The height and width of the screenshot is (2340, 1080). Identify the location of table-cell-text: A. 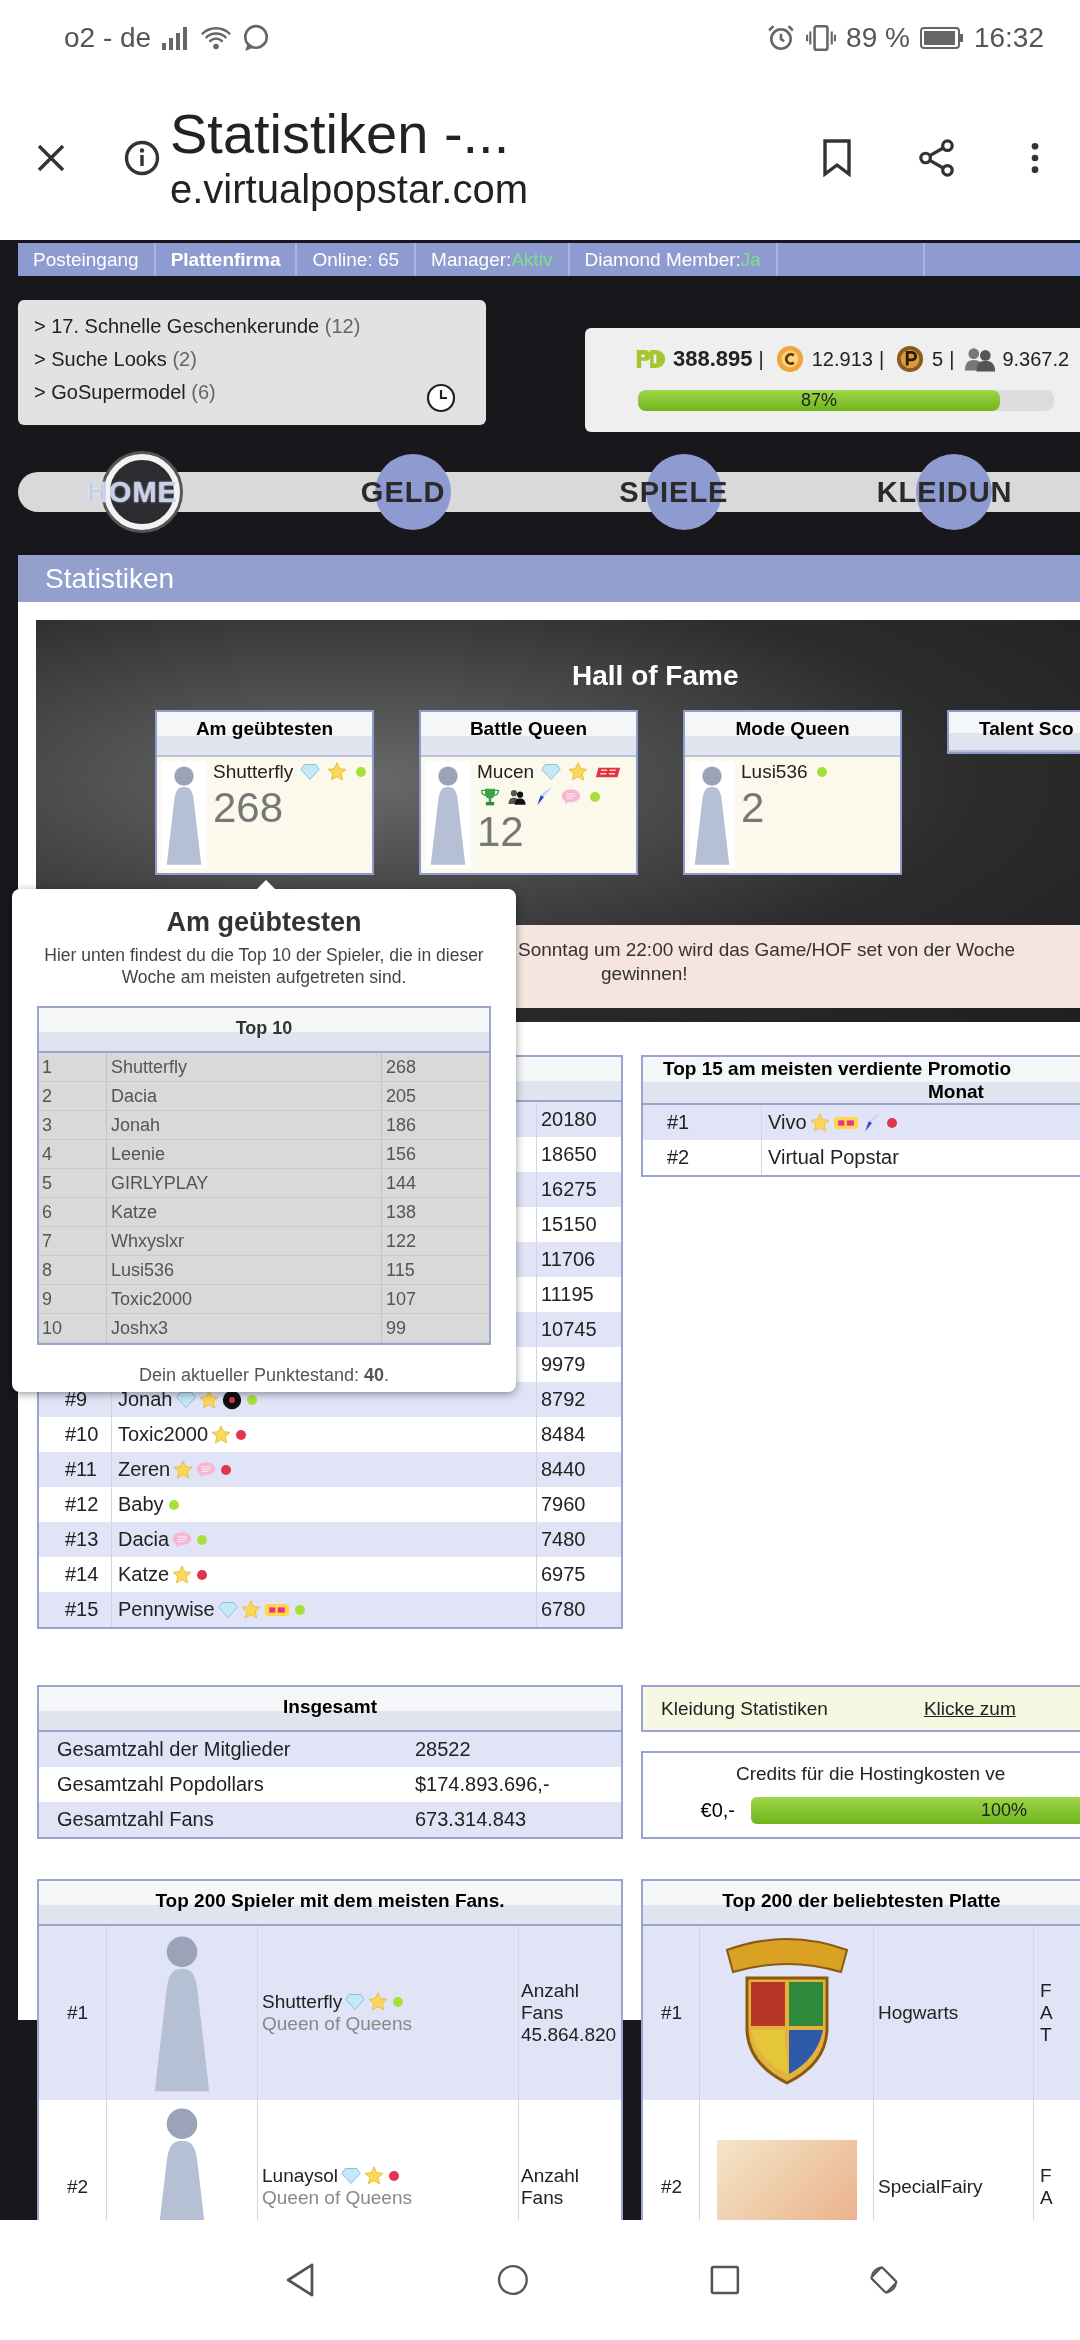
(1047, 2198).